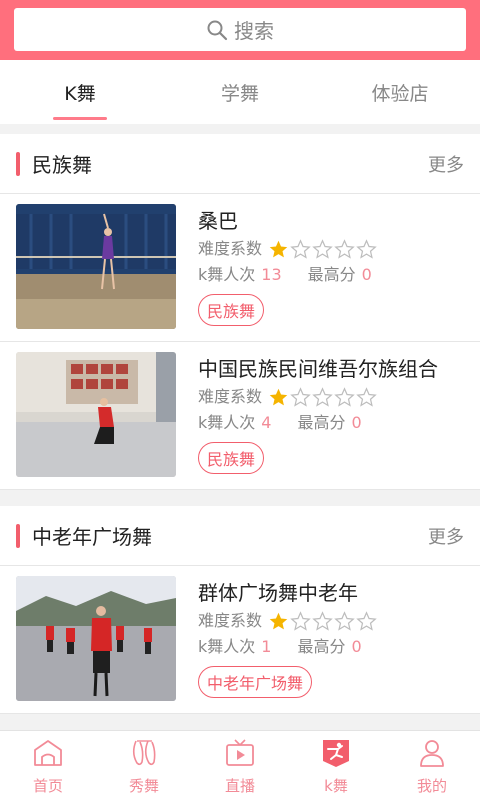 The image size is (480, 800). What do you see at coordinates (239, 786) in the screenshot?
I see `nav-label: 直播` at bounding box center [239, 786].